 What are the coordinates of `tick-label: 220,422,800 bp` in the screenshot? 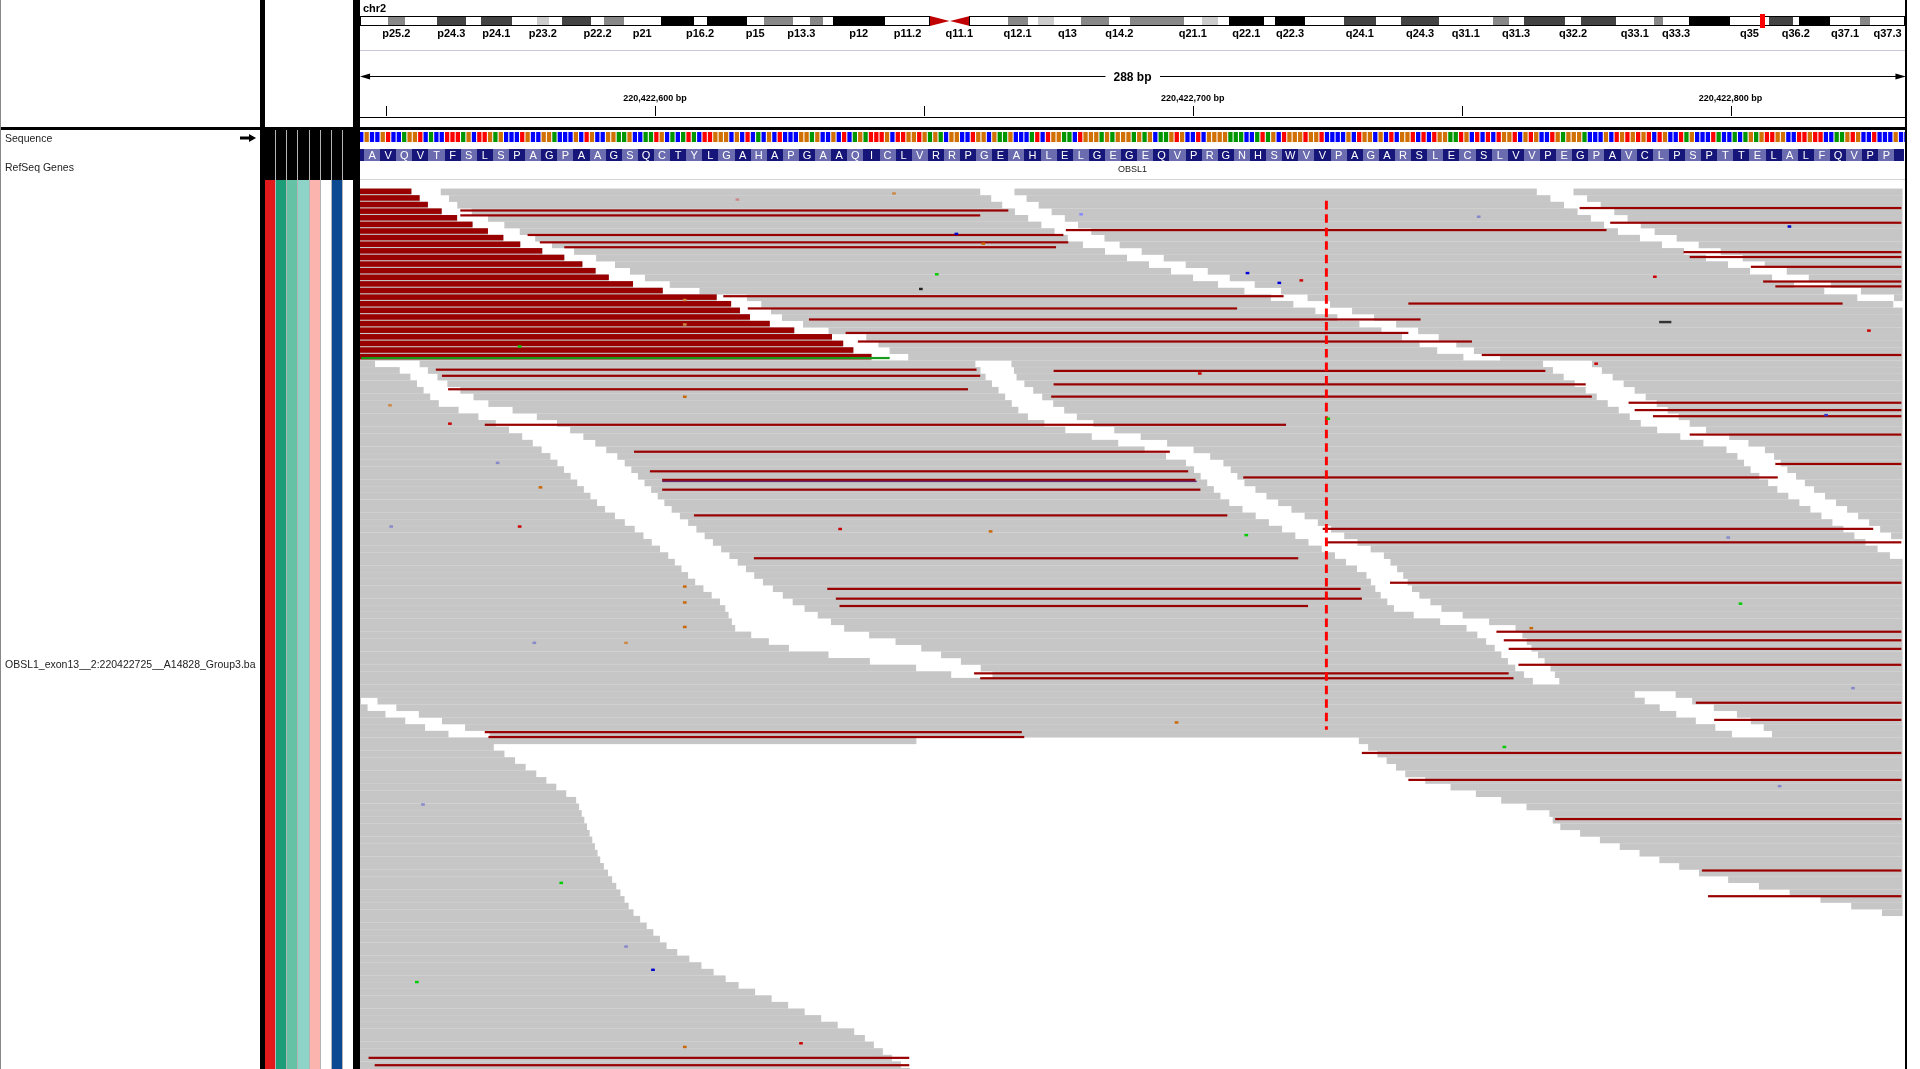 It's located at (1730, 98).